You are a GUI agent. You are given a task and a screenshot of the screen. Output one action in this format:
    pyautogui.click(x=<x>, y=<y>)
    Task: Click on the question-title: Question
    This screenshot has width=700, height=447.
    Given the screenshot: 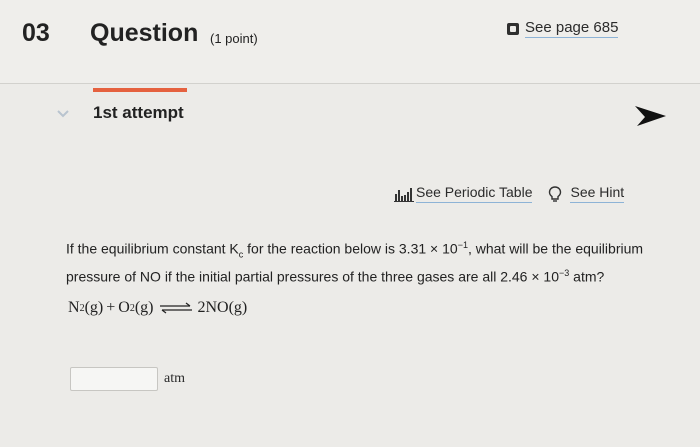 What is the action you would take?
    pyautogui.click(x=144, y=33)
    